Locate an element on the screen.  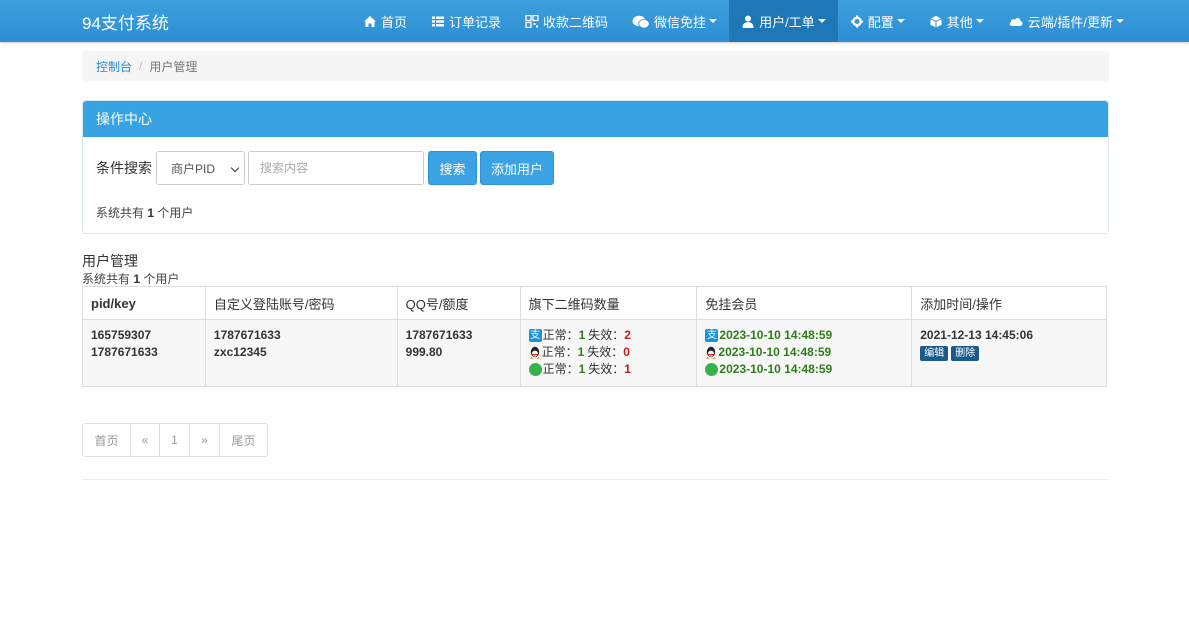
nav-wechat: 微信免挂 is located at coordinates (674, 21).